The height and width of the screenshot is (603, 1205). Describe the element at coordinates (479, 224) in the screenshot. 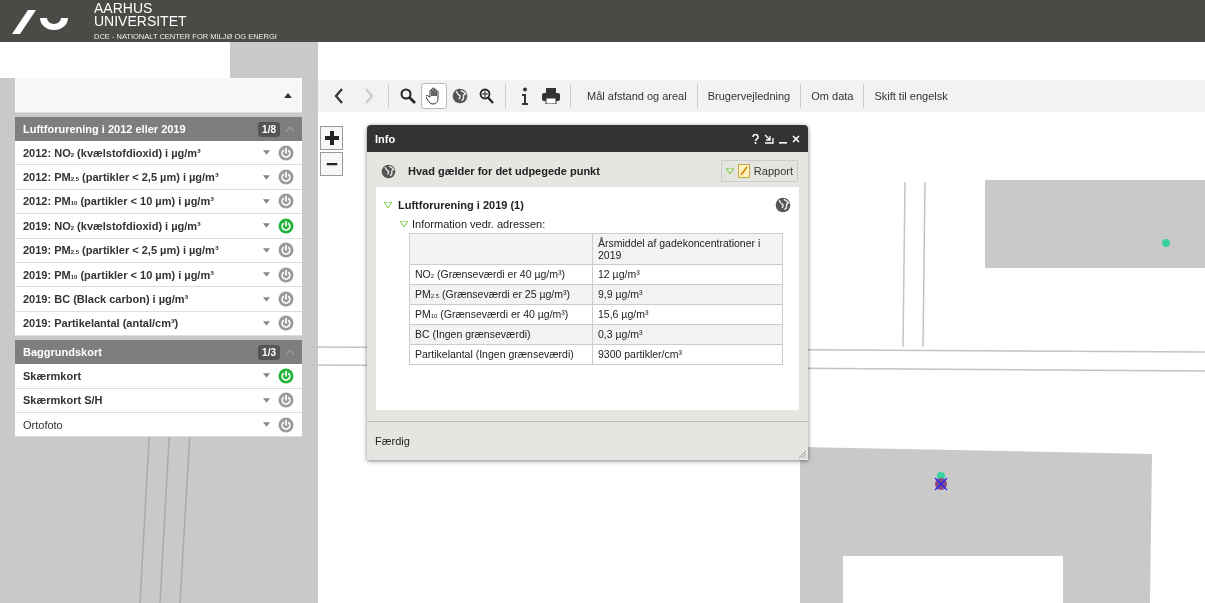

I see `subsection-title: Information vedr. adressen:` at that location.